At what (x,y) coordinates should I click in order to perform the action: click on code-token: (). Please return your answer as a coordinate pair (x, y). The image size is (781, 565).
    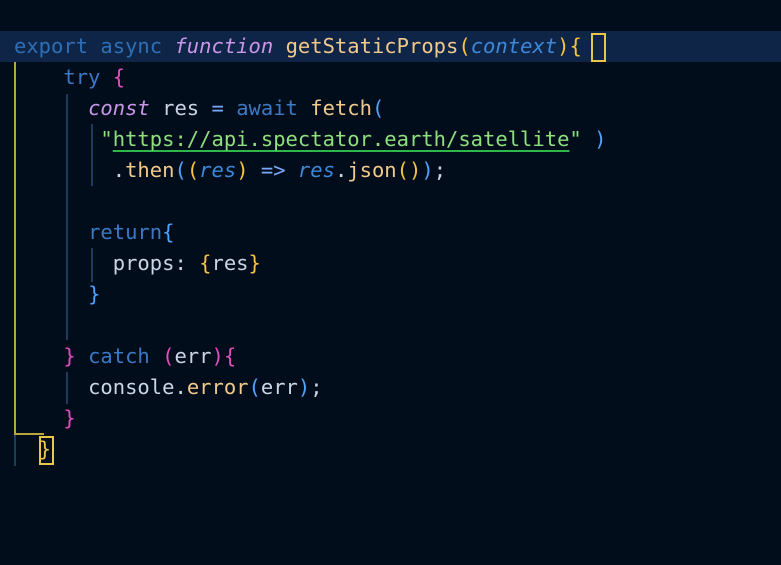
    Looking at the image, I should click on (409, 170).